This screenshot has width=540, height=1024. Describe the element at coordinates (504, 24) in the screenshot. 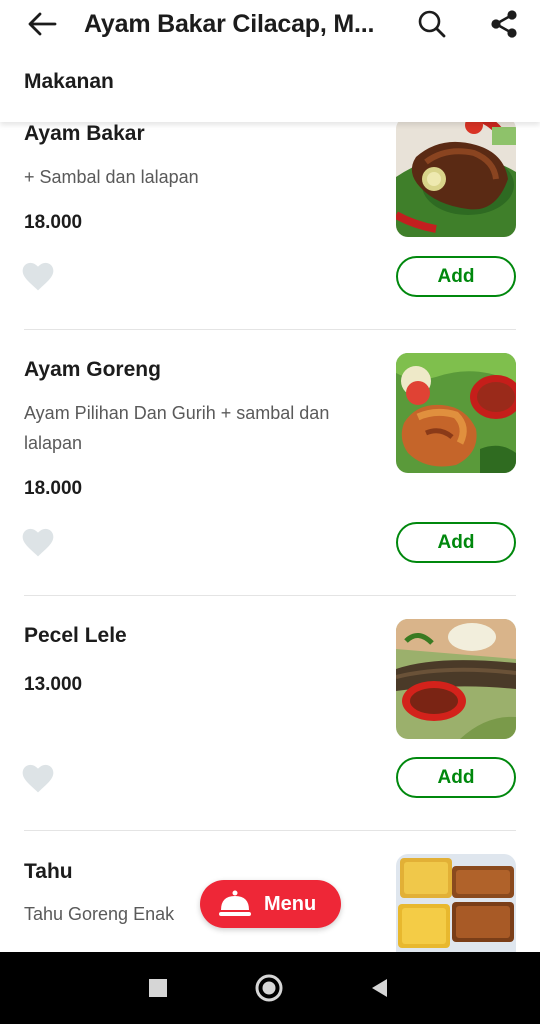

I see `share-icon` at that location.